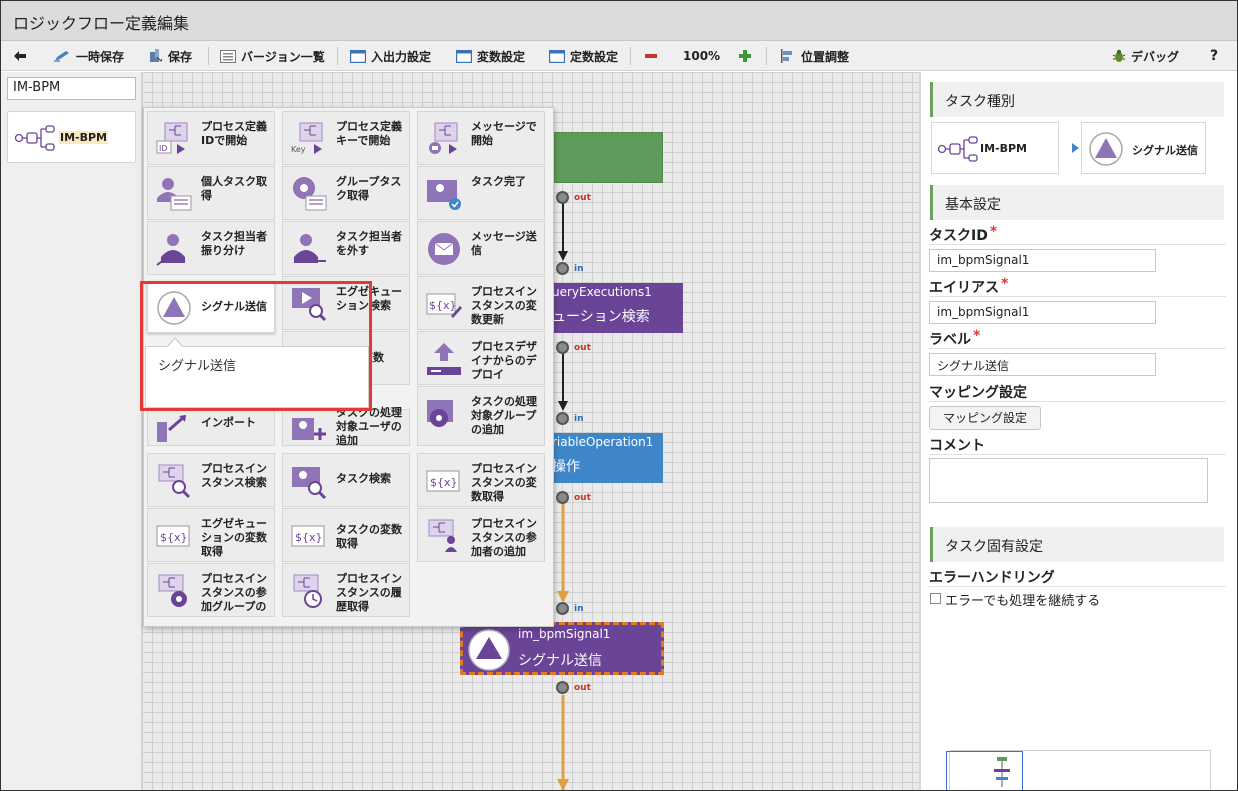 The width and height of the screenshot is (1238, 791). I want to click on palette-item-import: インポート, so click(211, 427).